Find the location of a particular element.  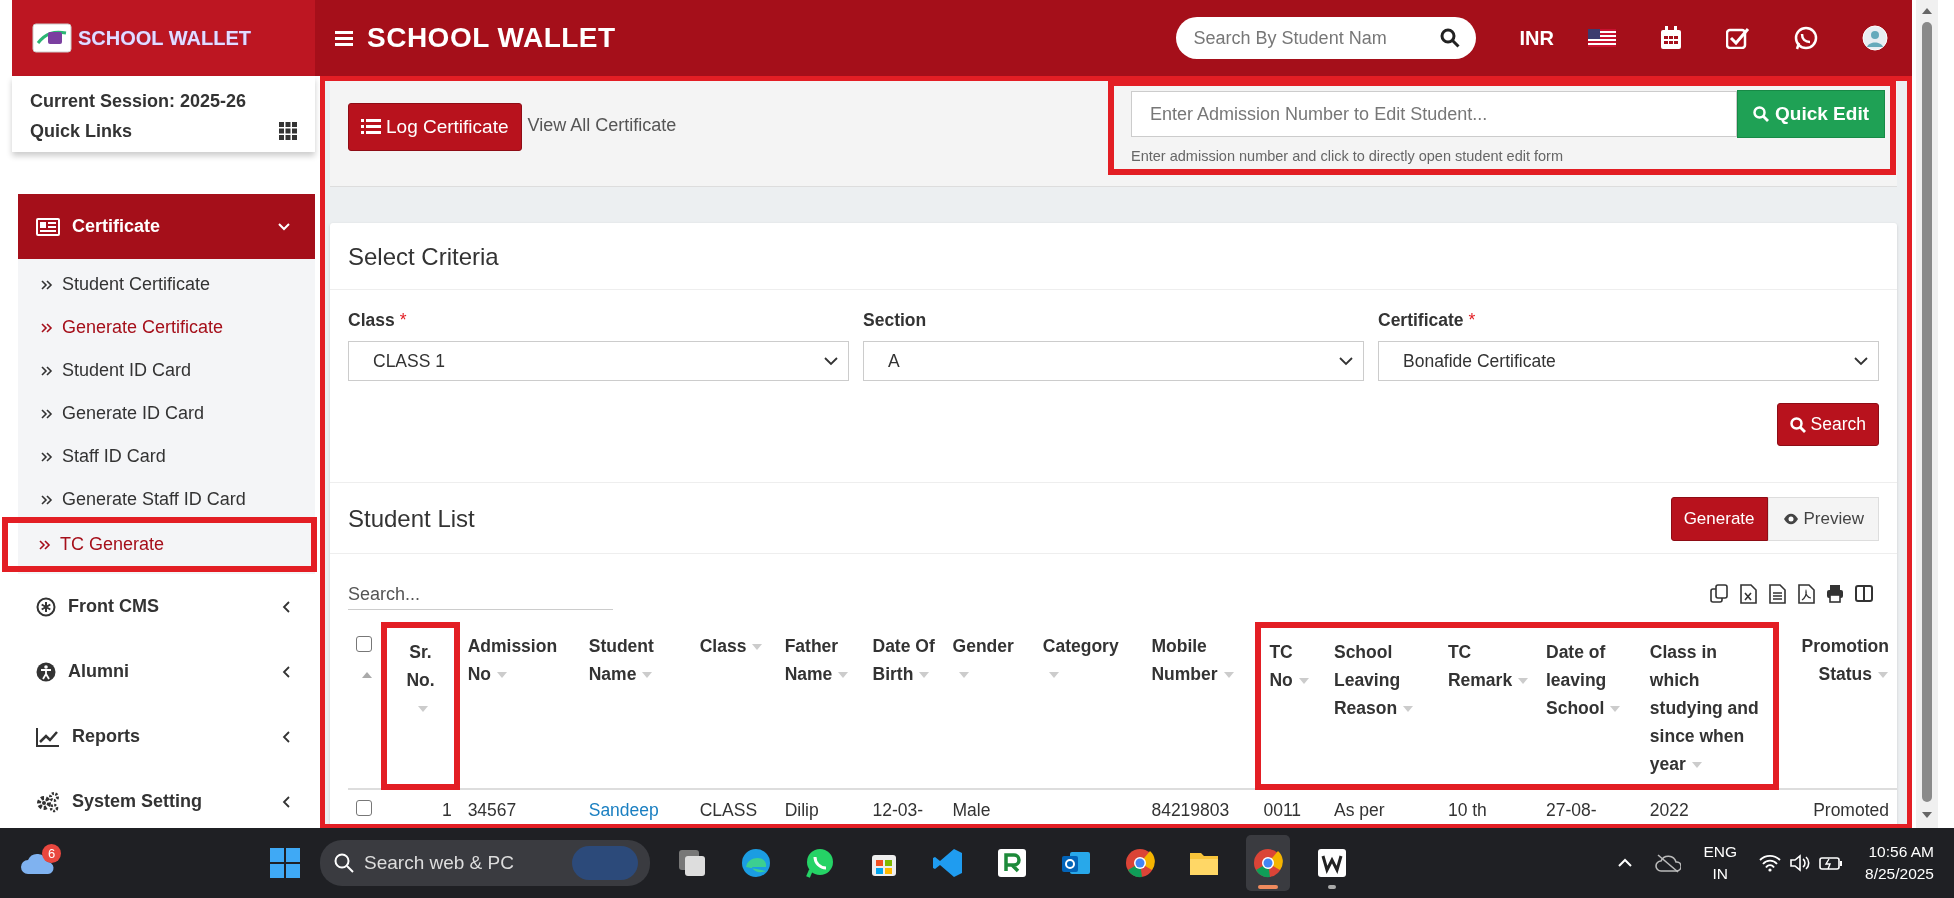

taskbar-search: Search web & PC is located at coordinates (485, 863).